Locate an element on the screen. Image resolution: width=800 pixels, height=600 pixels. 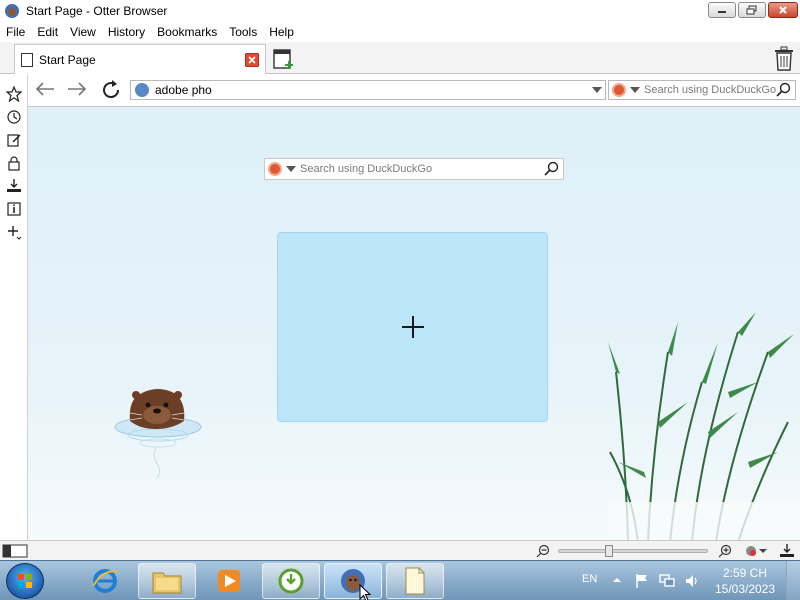
download-manager-icon is located at coordinates (291, 581).